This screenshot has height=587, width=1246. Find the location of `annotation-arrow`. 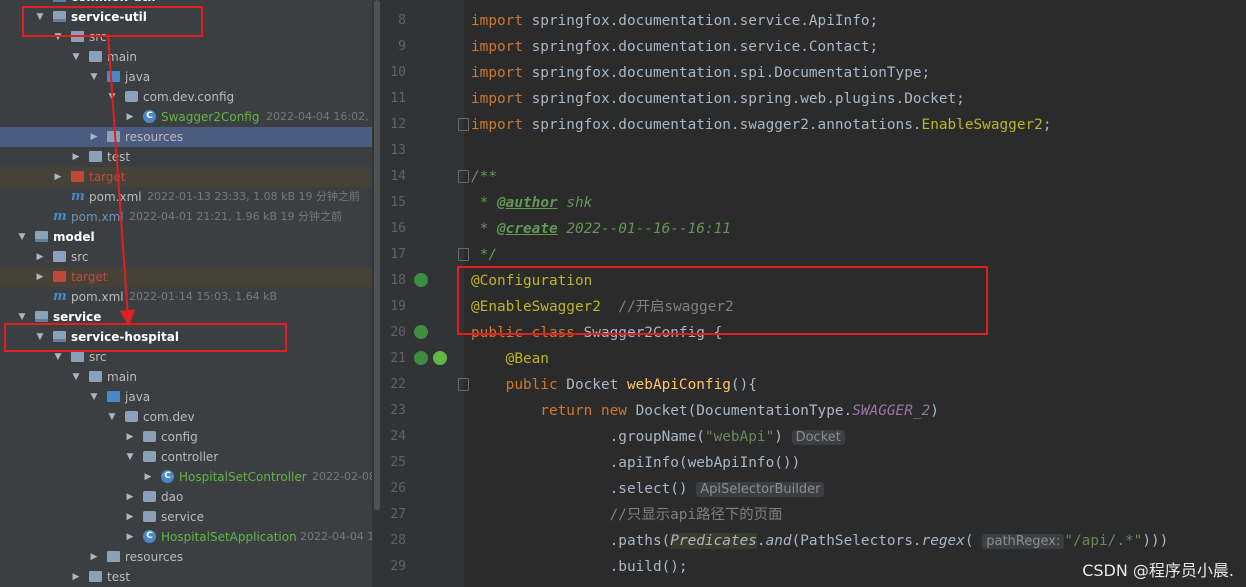

annotation-arrow is located at coordinates (121, 179).